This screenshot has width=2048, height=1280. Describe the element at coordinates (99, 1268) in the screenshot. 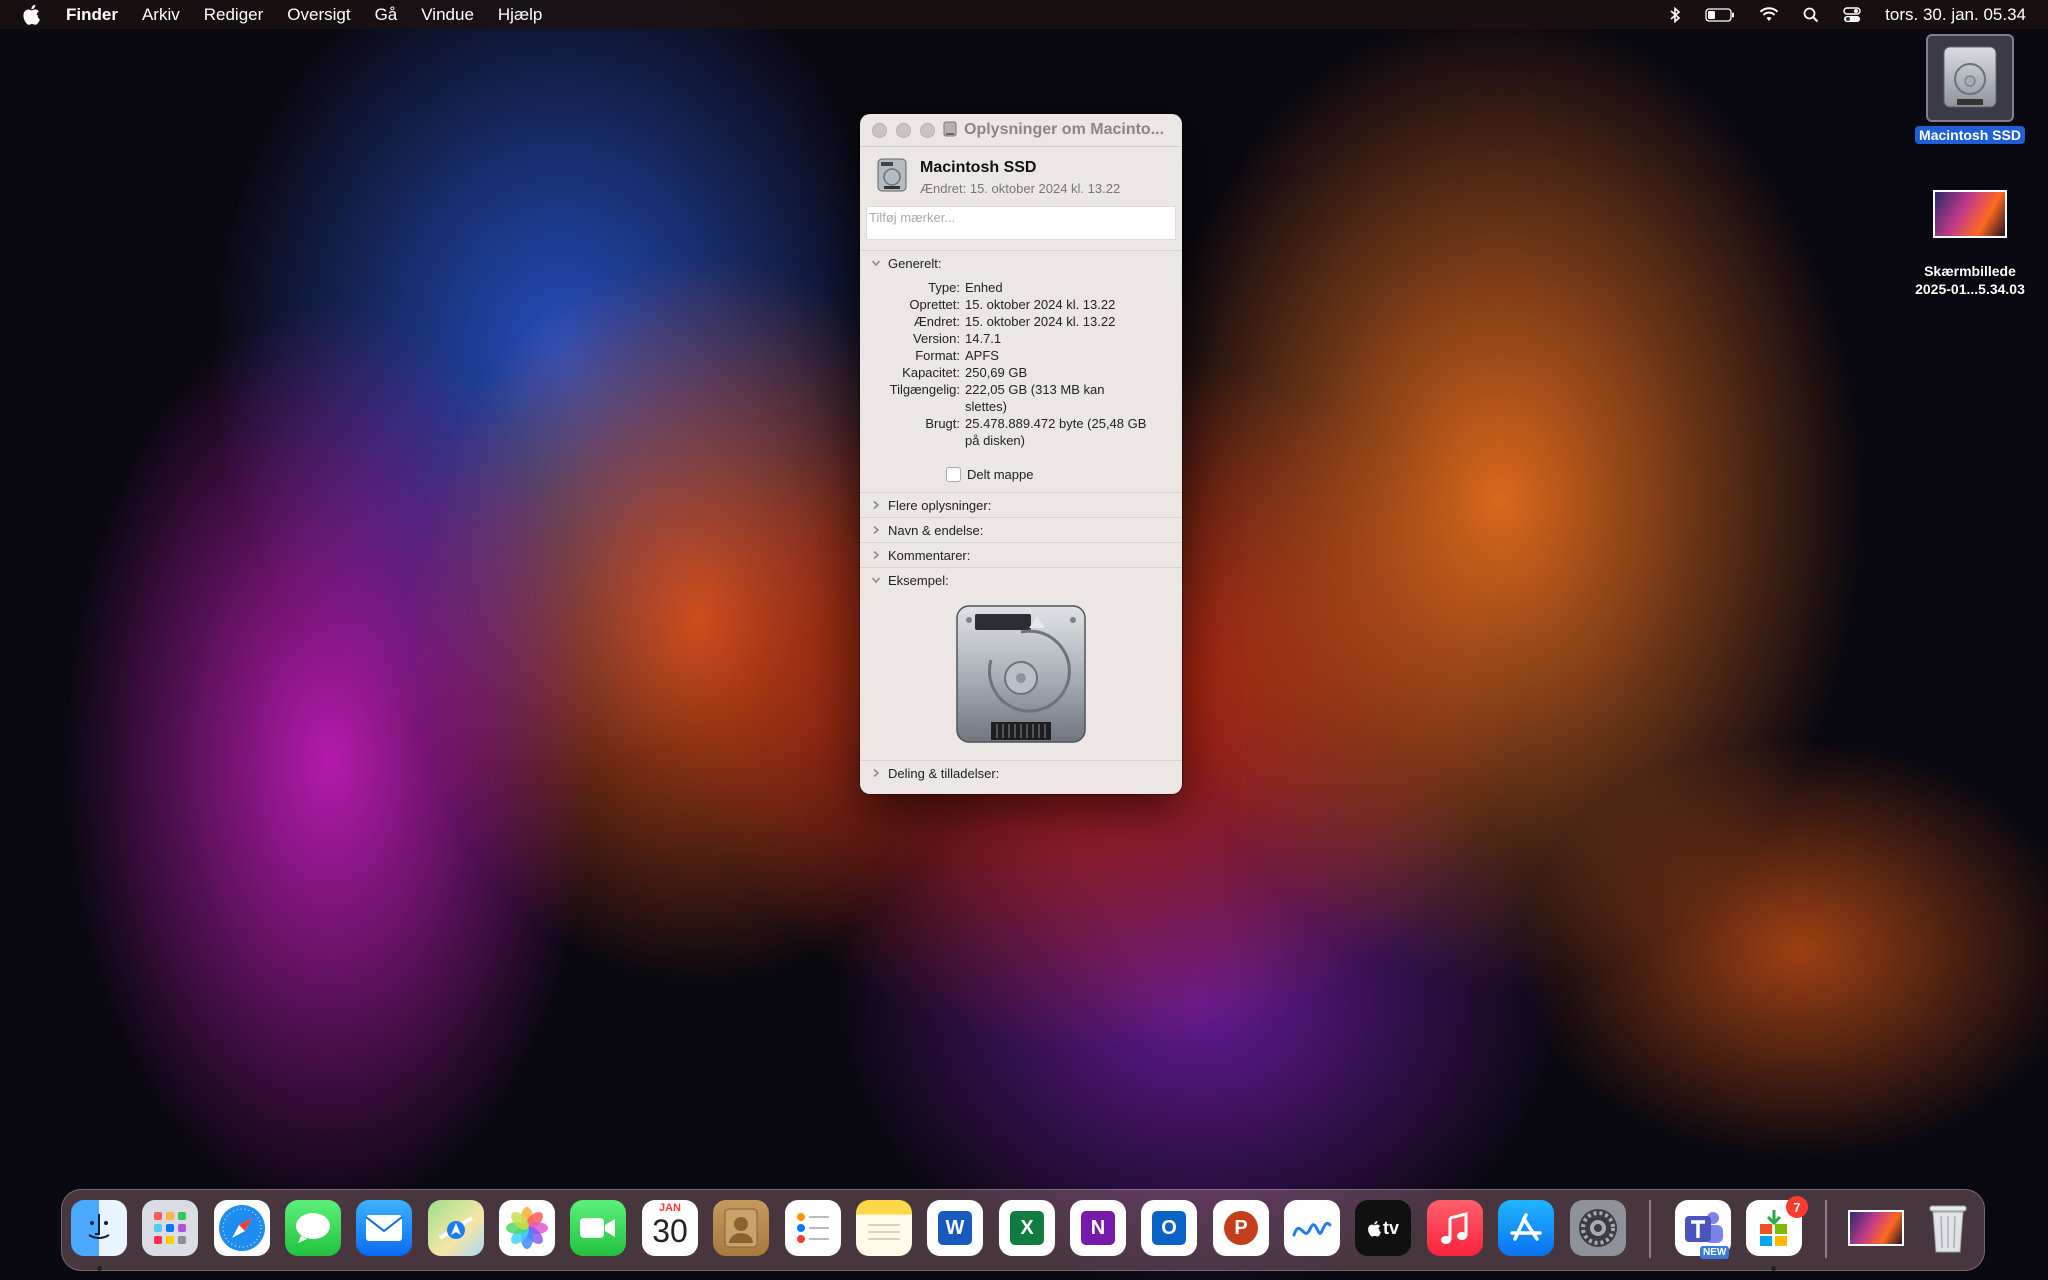

I see `finder-running-indicator` at that location.